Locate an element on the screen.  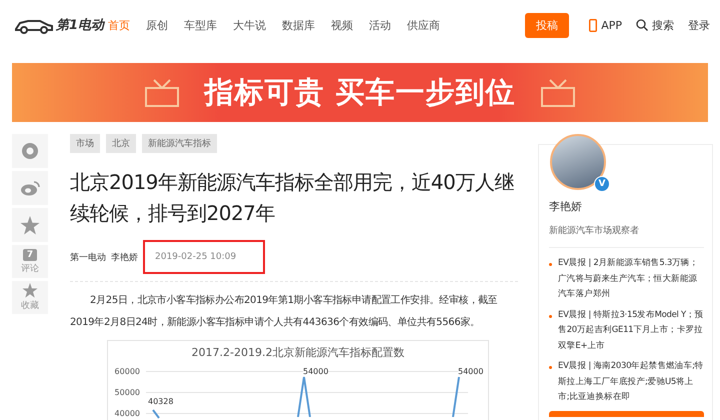
author-name: 李艳娇 is located at coordinates (626, 206).